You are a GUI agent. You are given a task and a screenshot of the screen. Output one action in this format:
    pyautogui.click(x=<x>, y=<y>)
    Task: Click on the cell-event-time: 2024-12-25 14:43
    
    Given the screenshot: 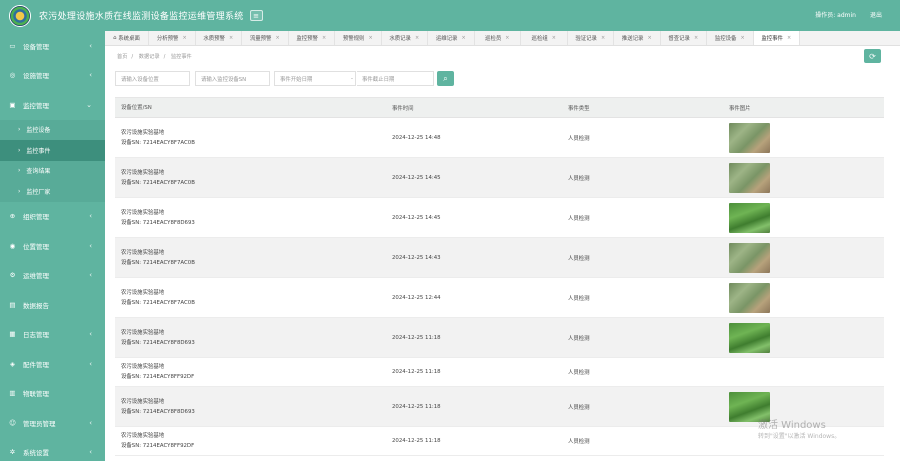 What is the action you would take?
    pyautogui.click(x=416, y=257)
    